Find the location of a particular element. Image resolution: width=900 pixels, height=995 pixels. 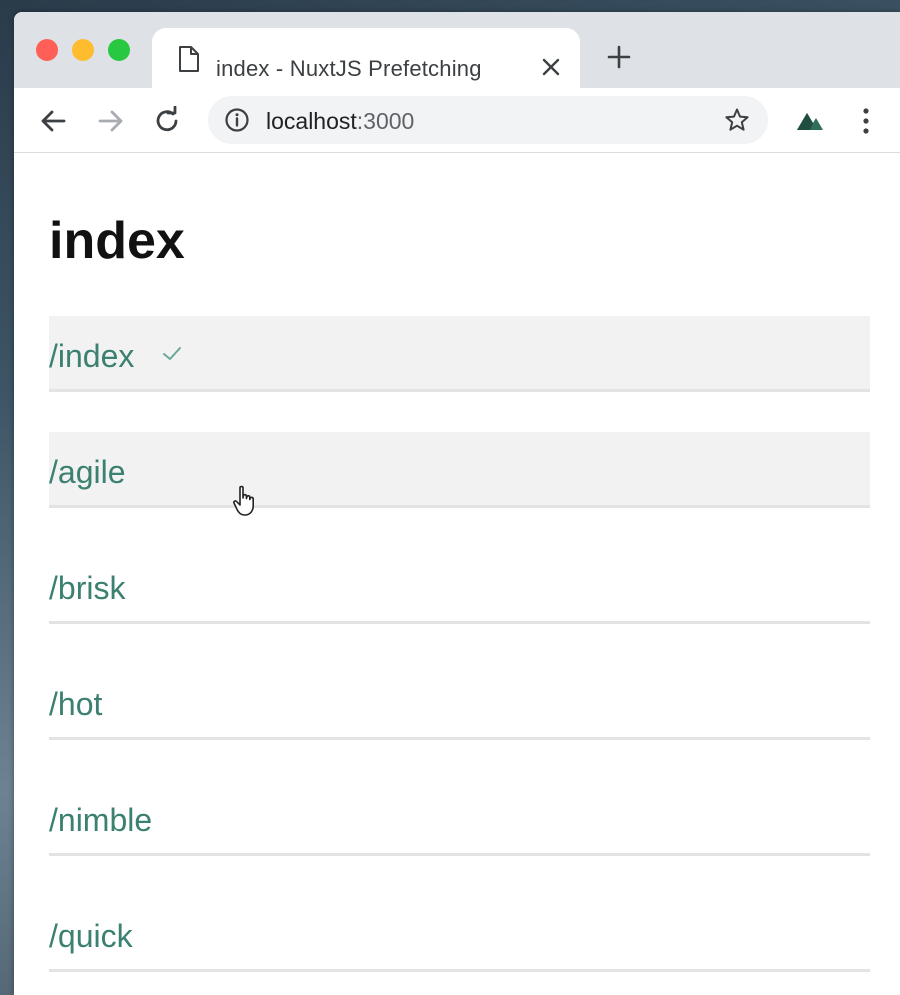

hand-pointer-icon is located at coordinates (243, 500).